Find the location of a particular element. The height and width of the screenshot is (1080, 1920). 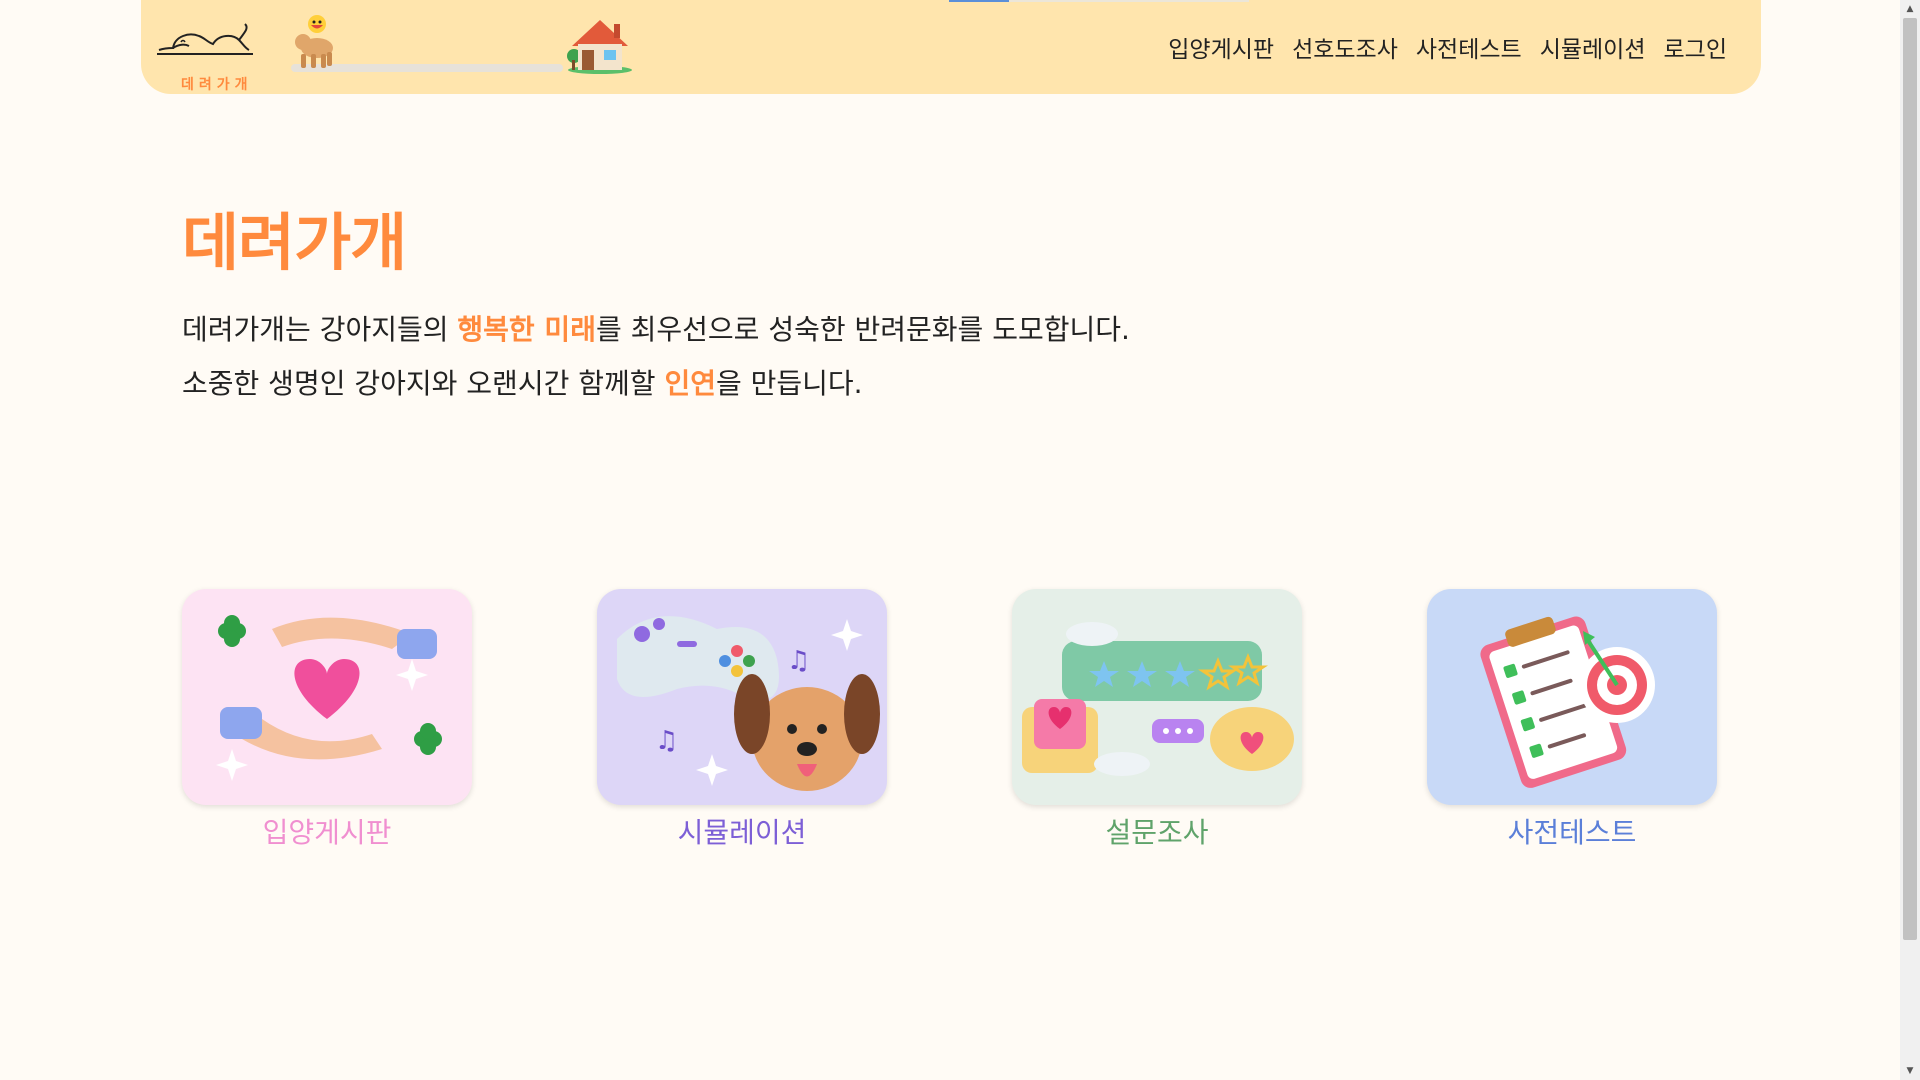

card-image-survey is located at coordinates (1157, 697).